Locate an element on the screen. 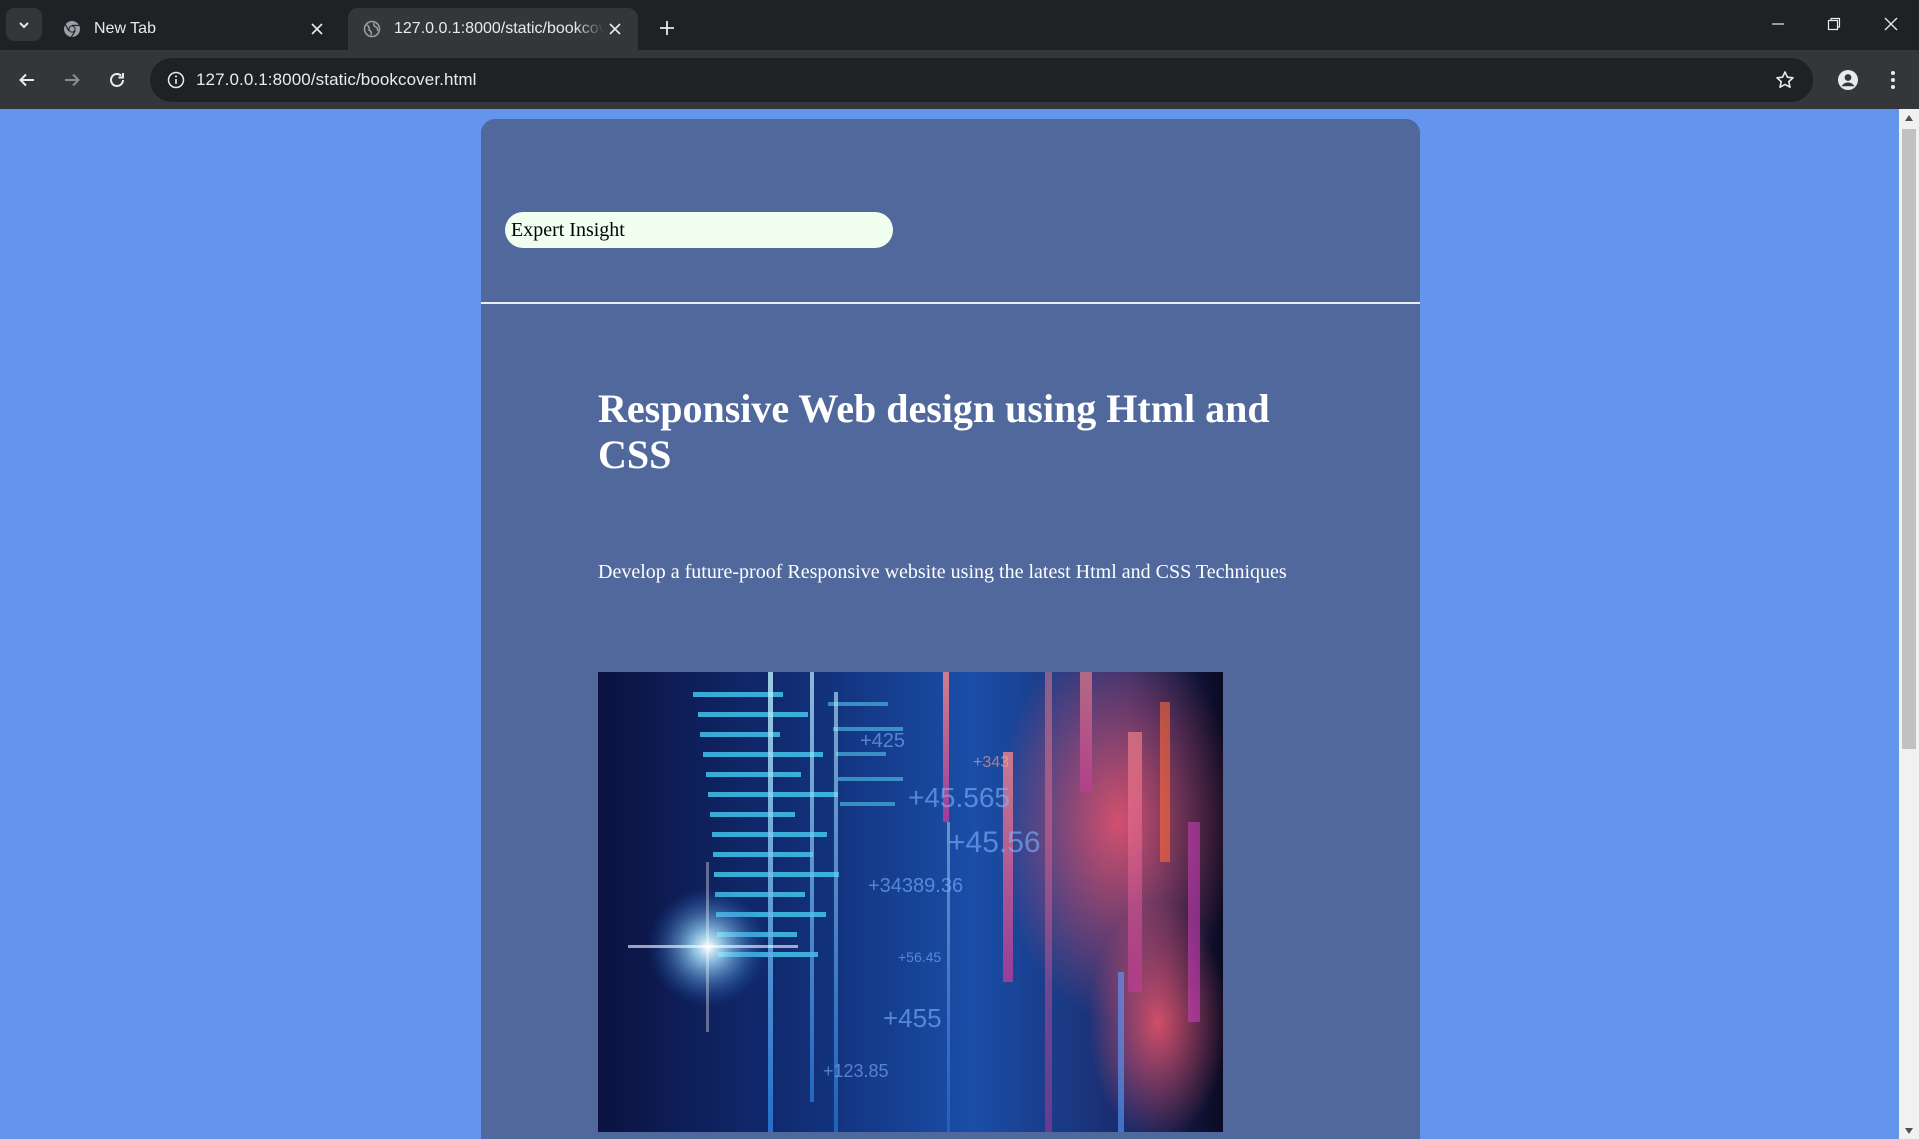 The image size is (1919, 1139). tab-search-button is located at coordinates (24, 24).